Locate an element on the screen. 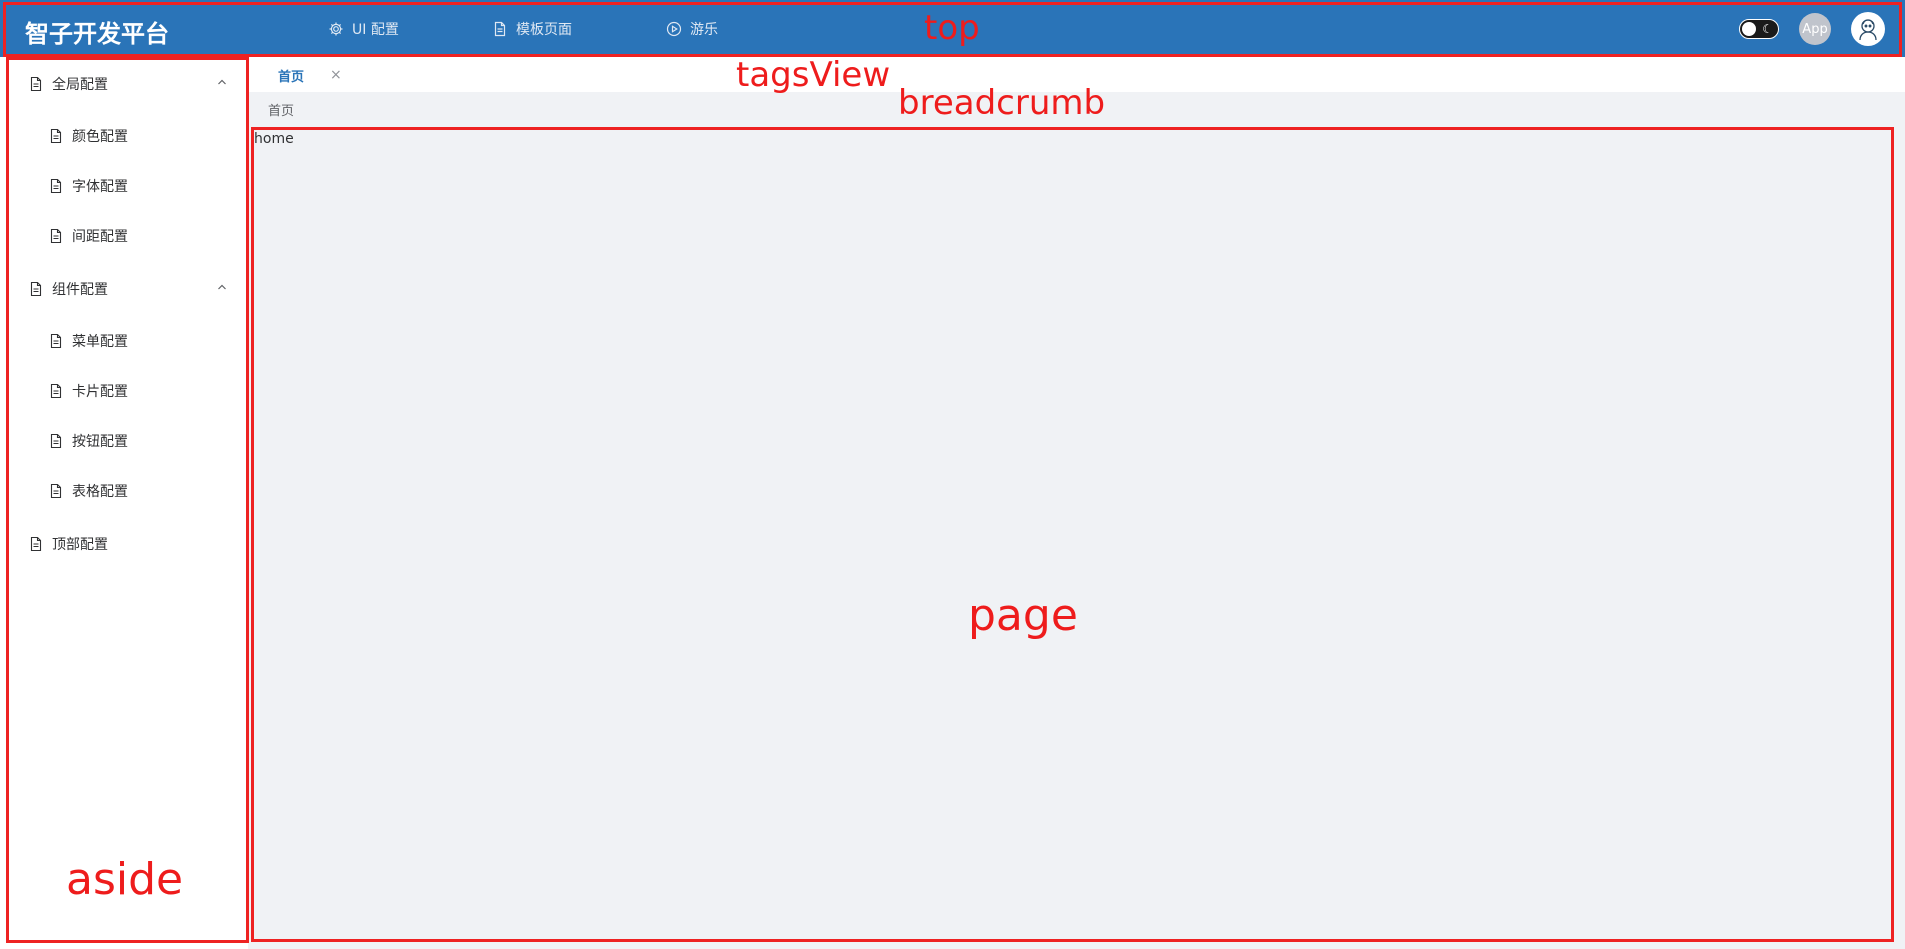  menu-item-spacing-config: 间距配置 is located at coordinates (124, 236).